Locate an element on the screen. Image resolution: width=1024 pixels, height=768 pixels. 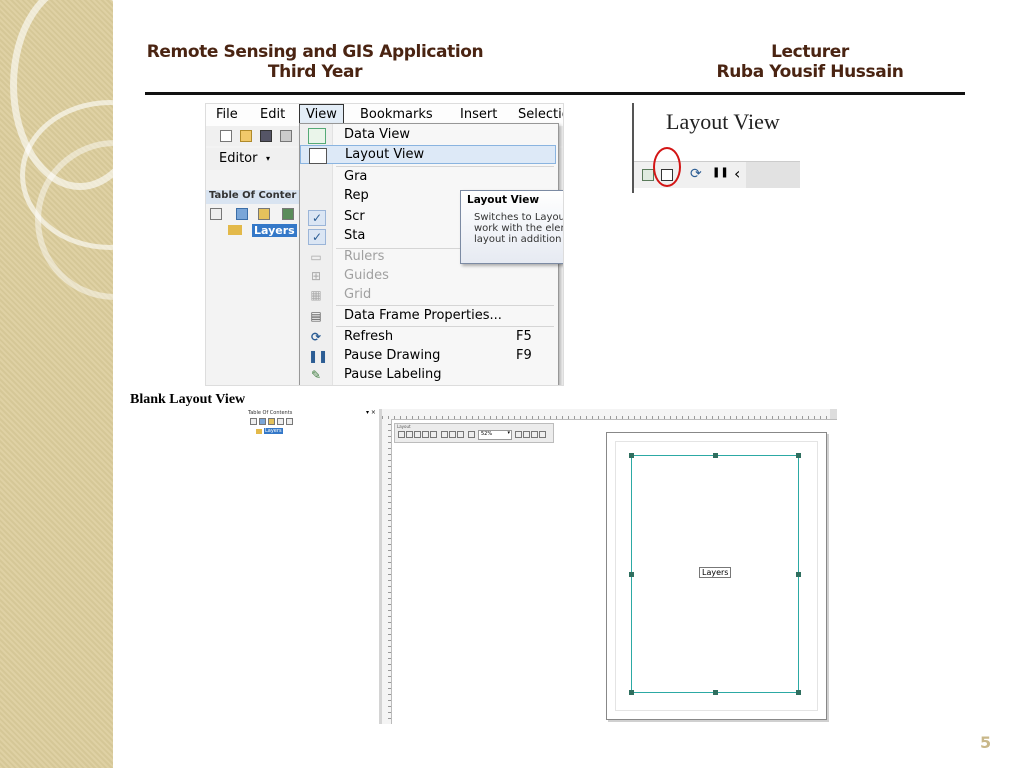
menu-view: View is located at coordinates (321, 114).